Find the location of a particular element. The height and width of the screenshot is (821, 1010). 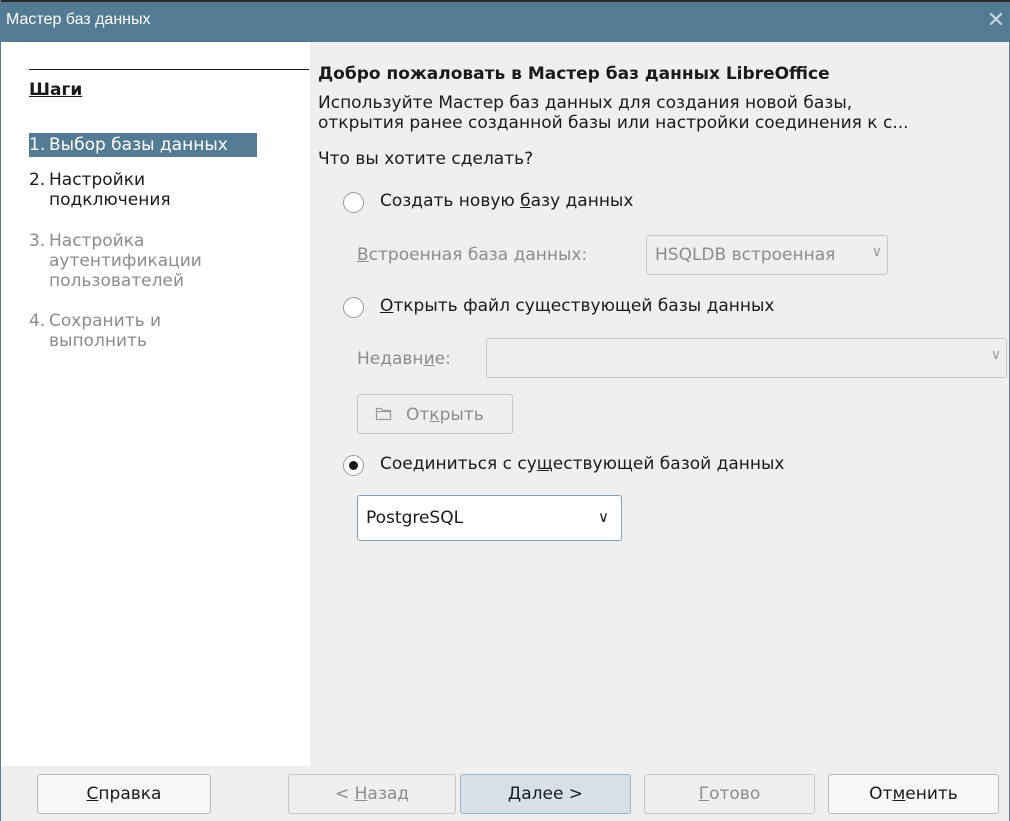

label-text: отово is located at coordinates (735, 794).